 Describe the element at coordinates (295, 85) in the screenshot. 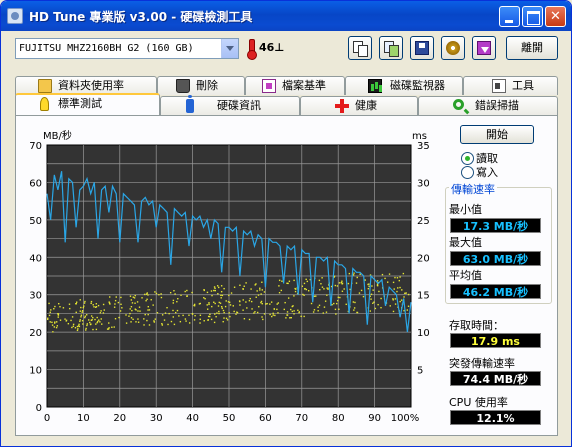

I see `tab-file-benchmark: 檔案基準` at that location.